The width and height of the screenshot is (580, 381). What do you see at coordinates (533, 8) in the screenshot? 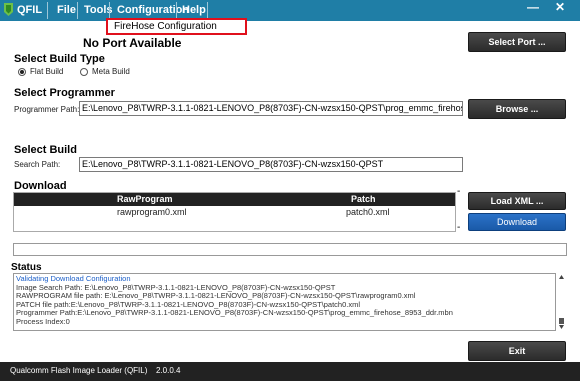
I see `minimize-button: —` at bounding box center [533, 8].